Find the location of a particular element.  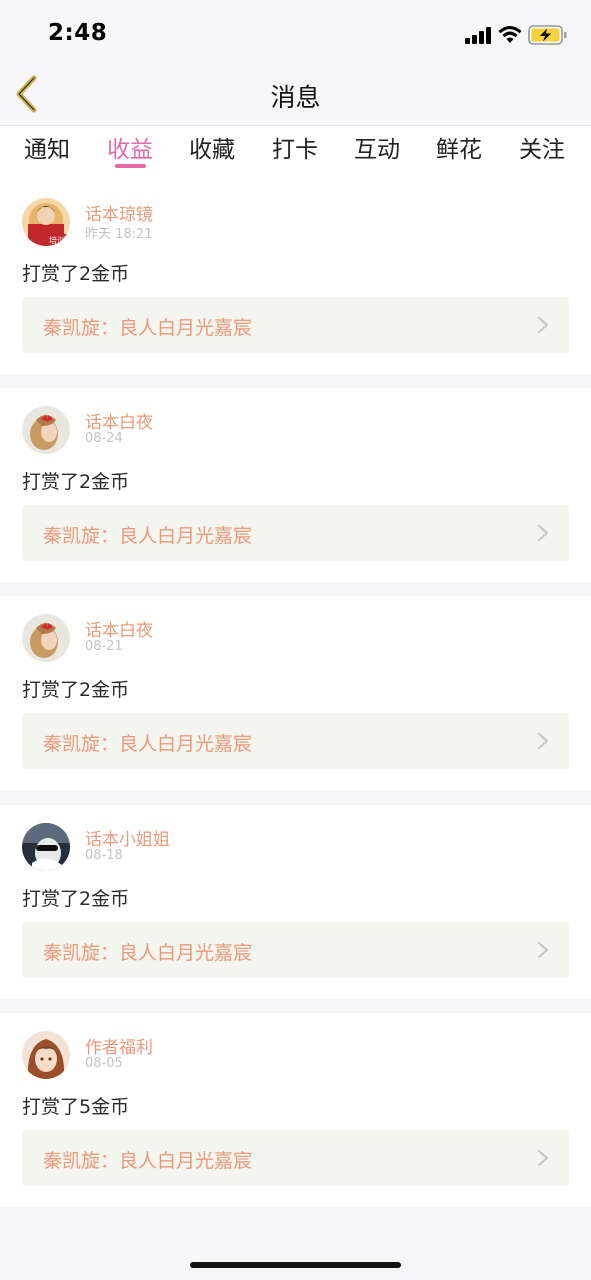

tab-following: 关注 is located at coordinates (542, 153).